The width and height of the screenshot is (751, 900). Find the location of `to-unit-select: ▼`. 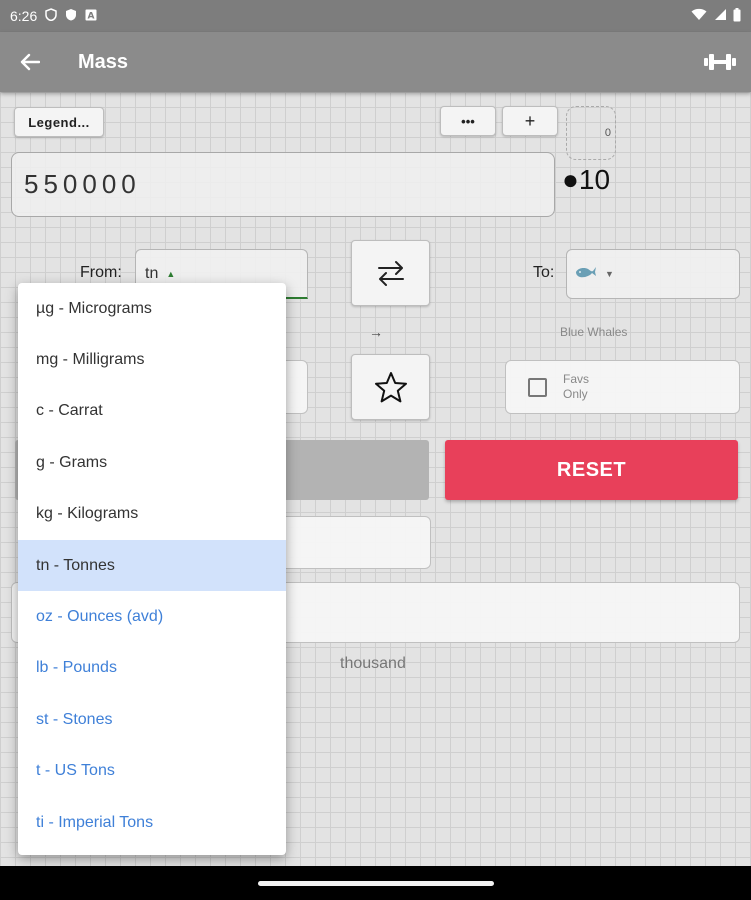

to-unit-select: ▼ is located at coordinates (653, 274).